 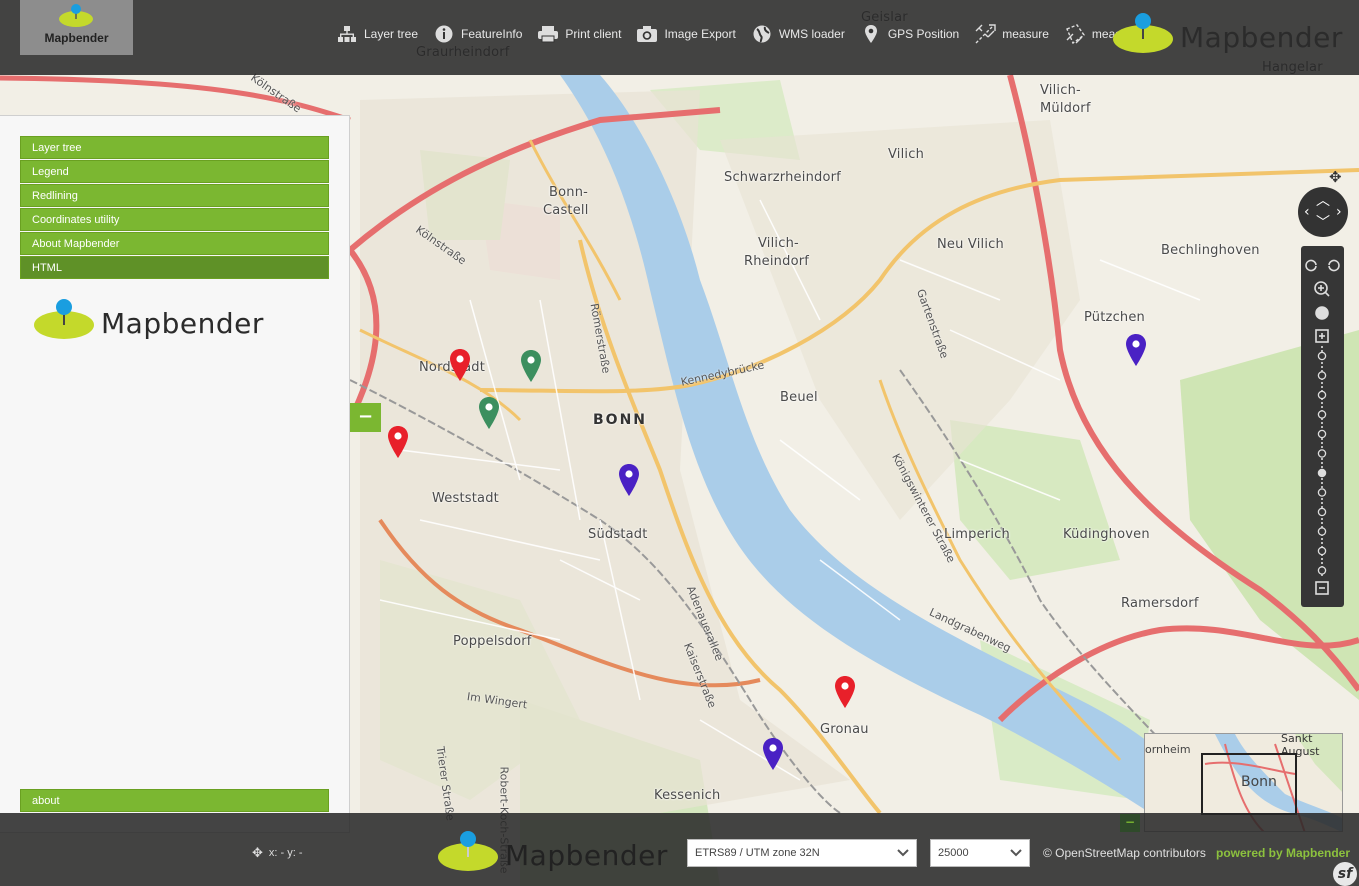 What do you see at coordinates (566, 210) in the screenshot?
I see `map-place-label: Castell` at bounding box center [566, 210].